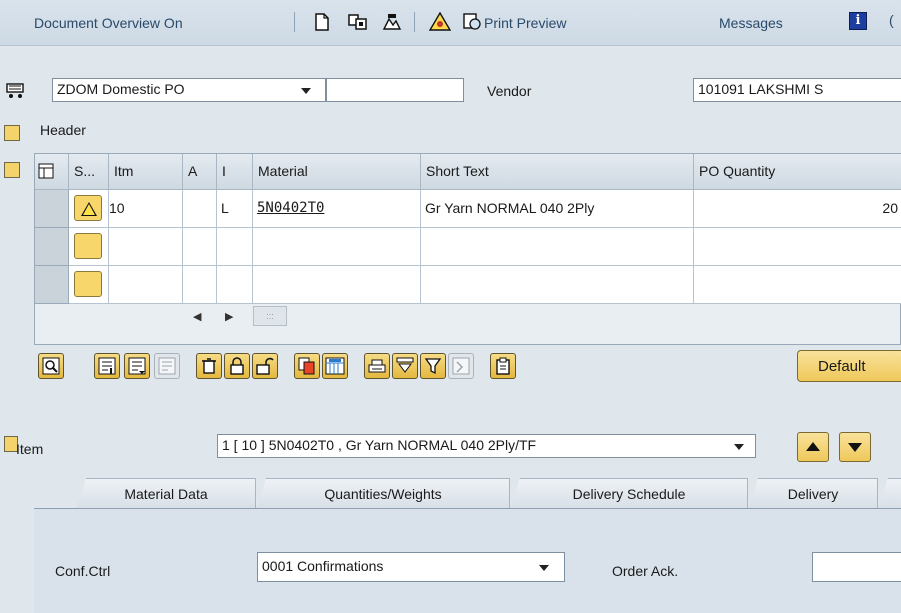 This screenshot has height=613, width=901. What do you see at coordinates (121, 89) in the screenshot?
I see `order-type-value: ZDOM Domestic PO` at bounding box center [121, 89].